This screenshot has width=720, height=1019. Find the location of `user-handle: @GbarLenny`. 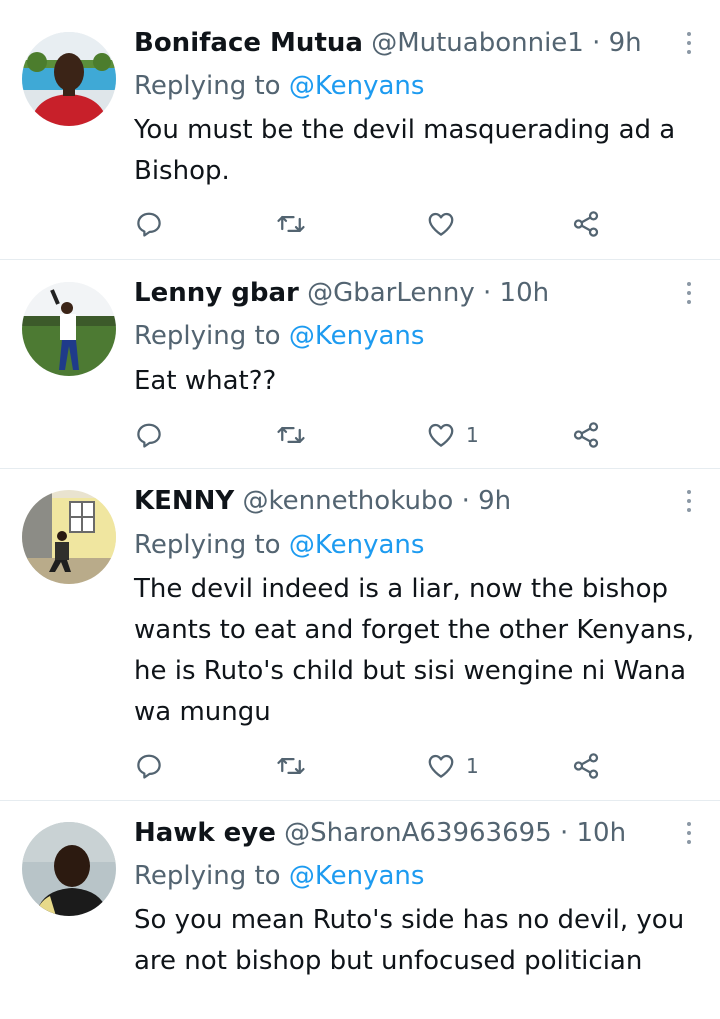

user-handle: @GbarLenny is located at coordinates (391, 293).